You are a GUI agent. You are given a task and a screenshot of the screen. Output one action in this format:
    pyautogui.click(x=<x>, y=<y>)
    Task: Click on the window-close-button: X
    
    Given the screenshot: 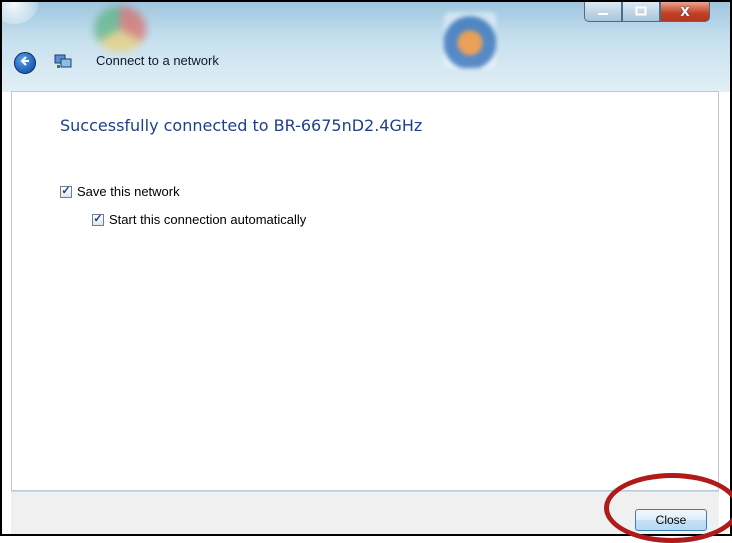 What is the action you would take?
    pyautogui.click(x=685, y=12)
    